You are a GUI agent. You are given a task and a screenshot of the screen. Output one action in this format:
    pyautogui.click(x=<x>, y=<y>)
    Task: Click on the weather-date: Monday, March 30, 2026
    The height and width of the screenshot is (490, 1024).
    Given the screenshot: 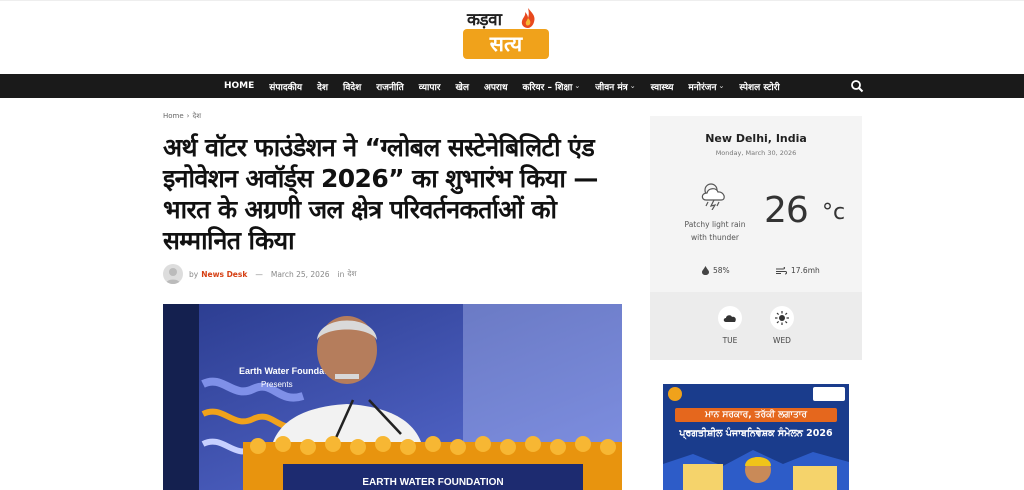 What is the action you would take?
    pyautogui.click(x=756, y=153)
    